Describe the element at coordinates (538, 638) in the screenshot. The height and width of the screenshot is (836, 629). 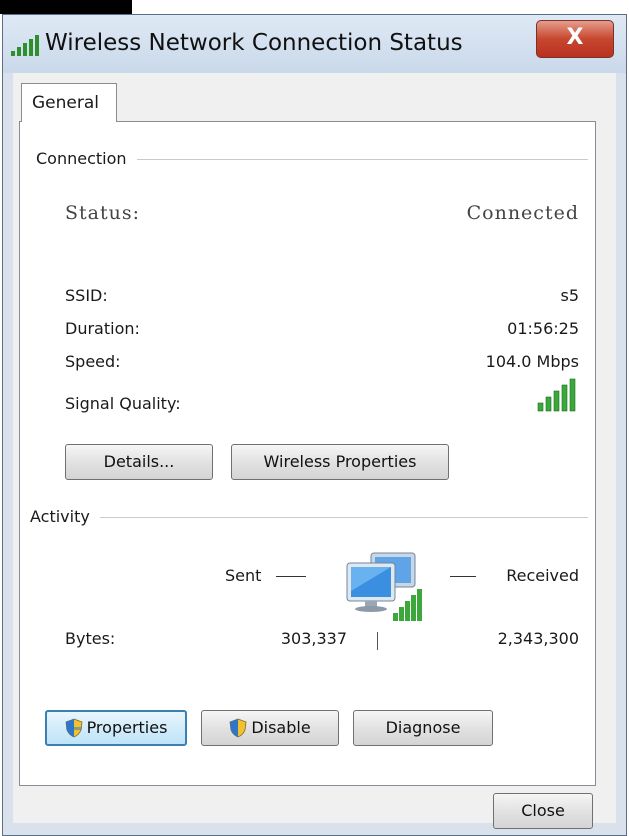
I see `bytes-received-value: 2,343,300` at that location.